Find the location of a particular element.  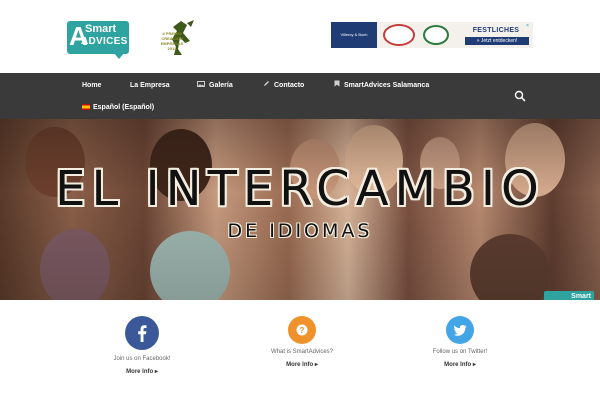

nav-item-galeria: Galería is located at coordinates (215, 86).